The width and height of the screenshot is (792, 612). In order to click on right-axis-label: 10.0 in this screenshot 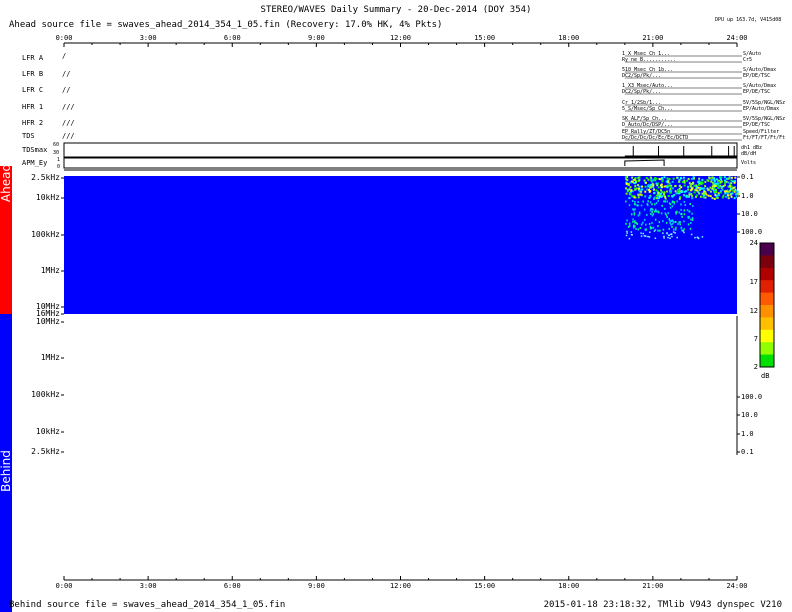, I will do `click(749, 415)`.